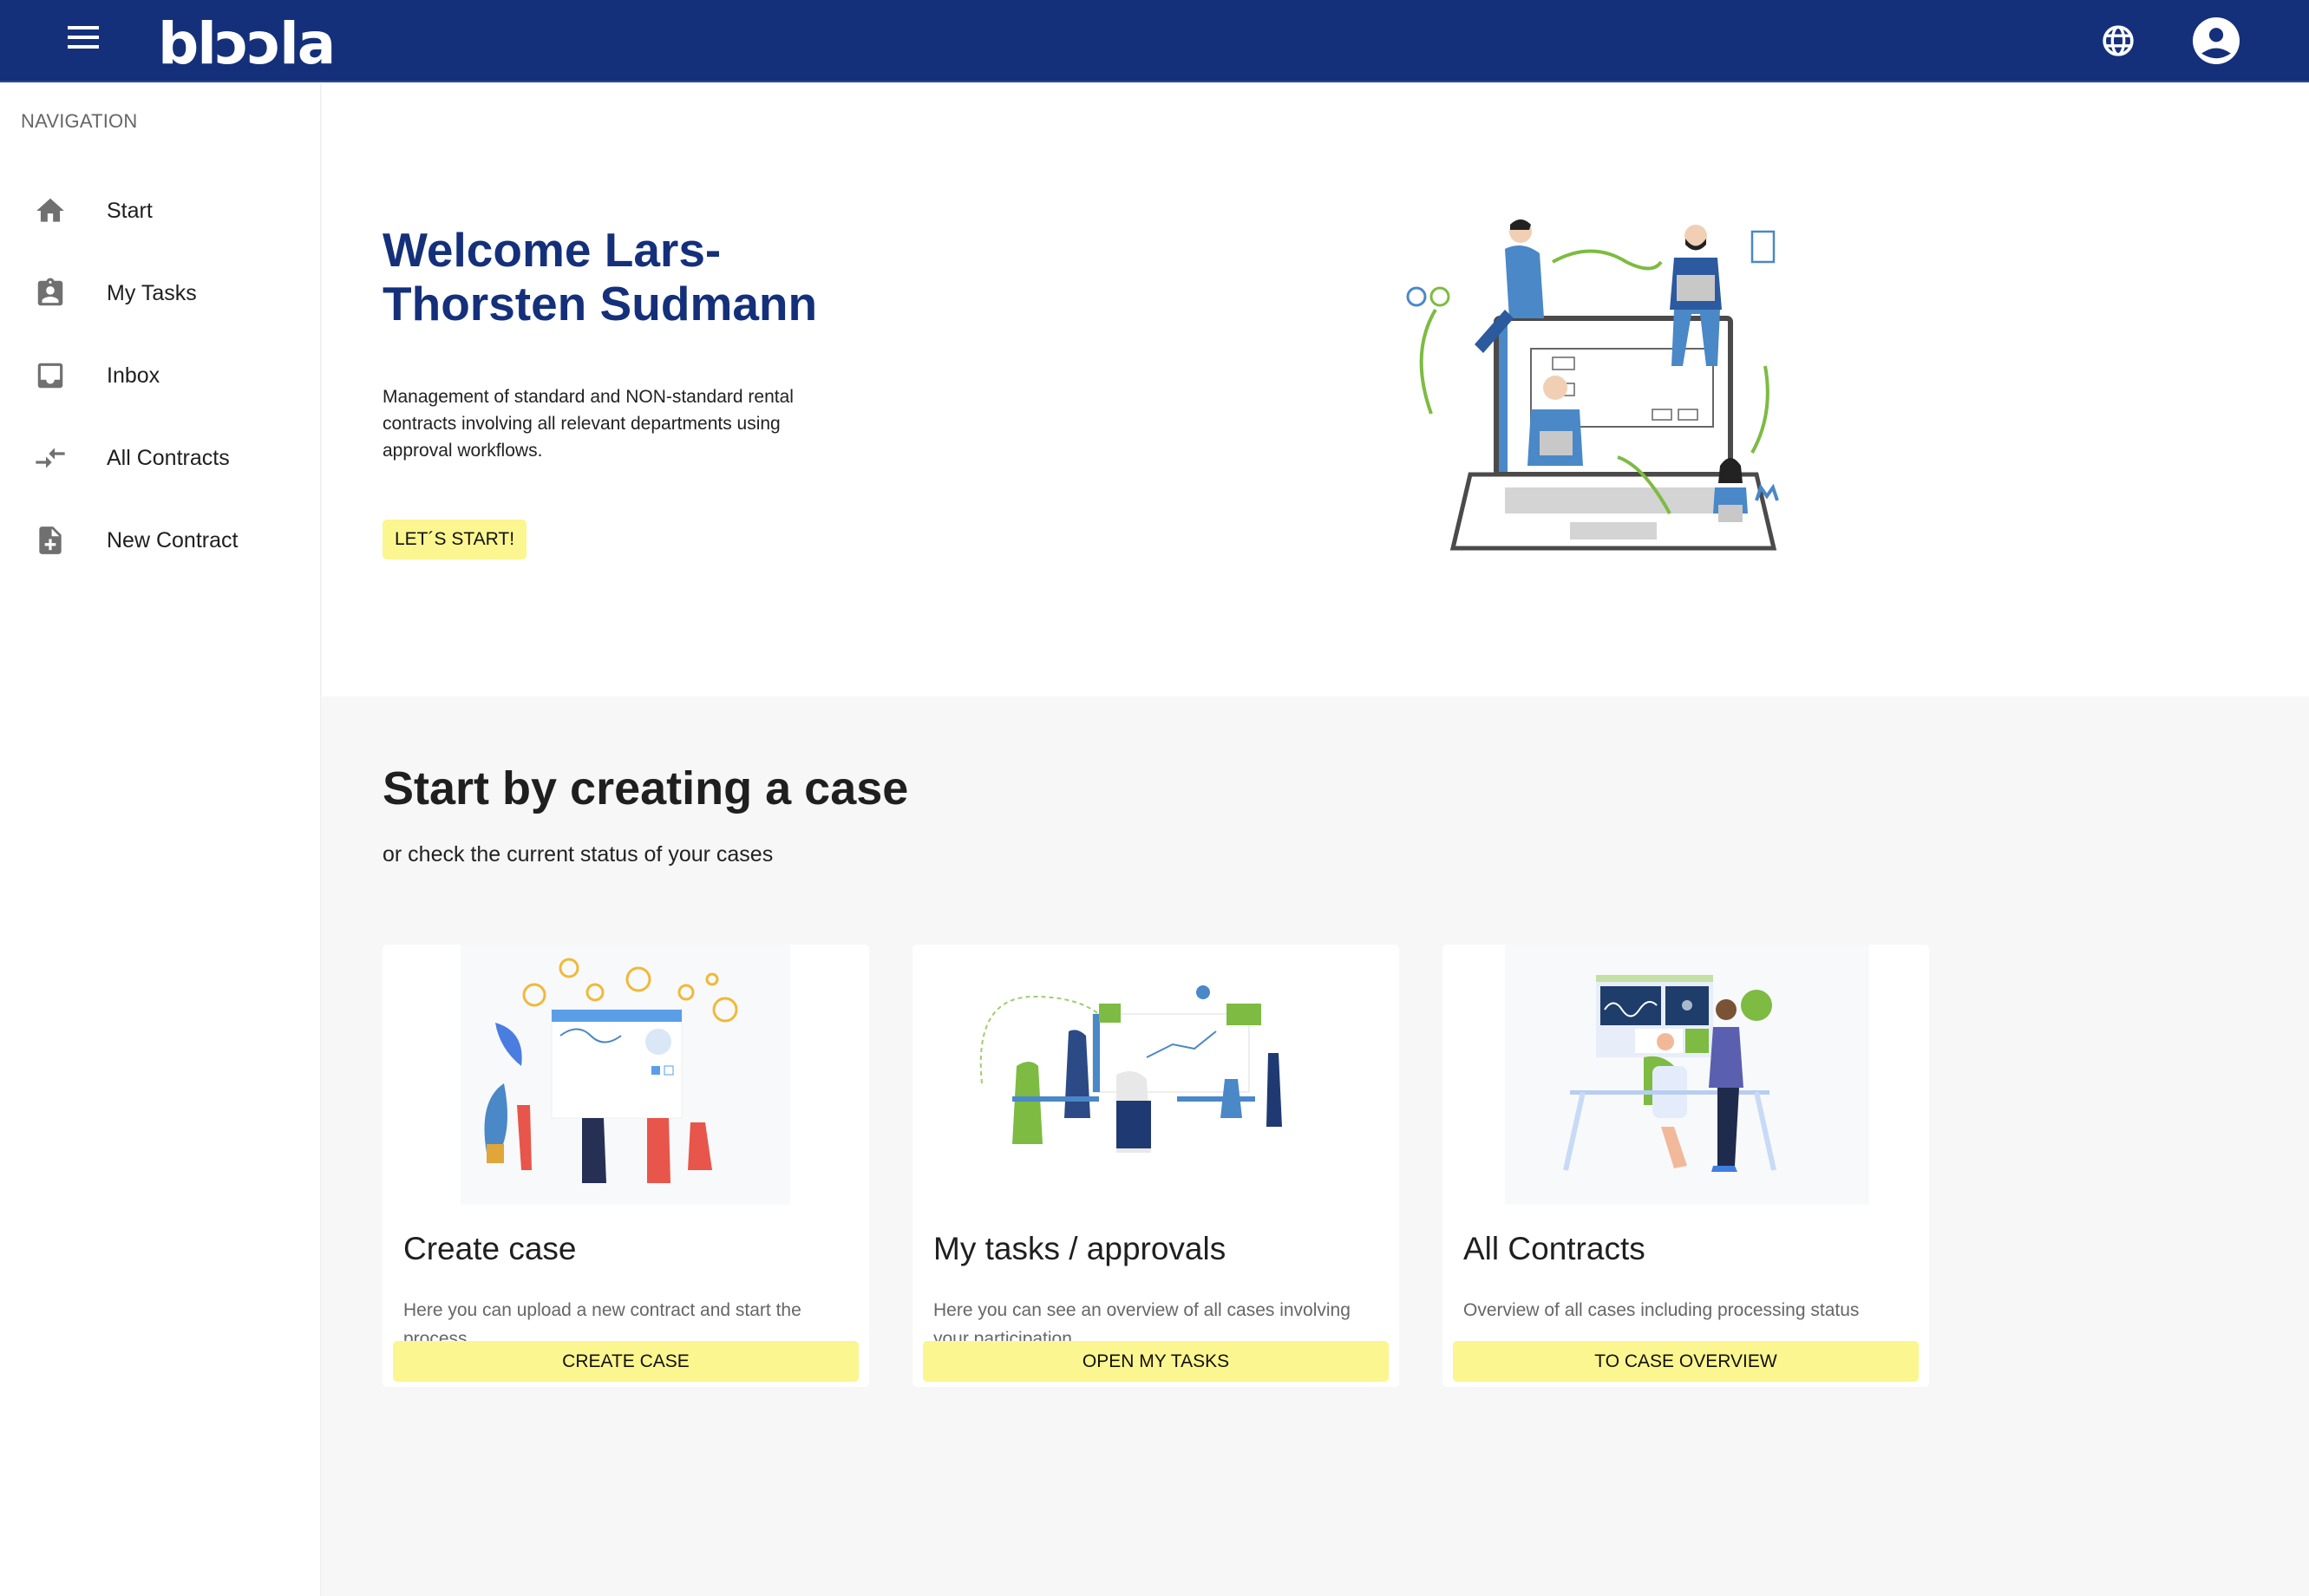 This screenshot has width=2309, height=1596. What do you see at coordinates (1687, 1075) in the screenshot?
I see `all-contracts-illustration` at bounding box center [1687, 1075].